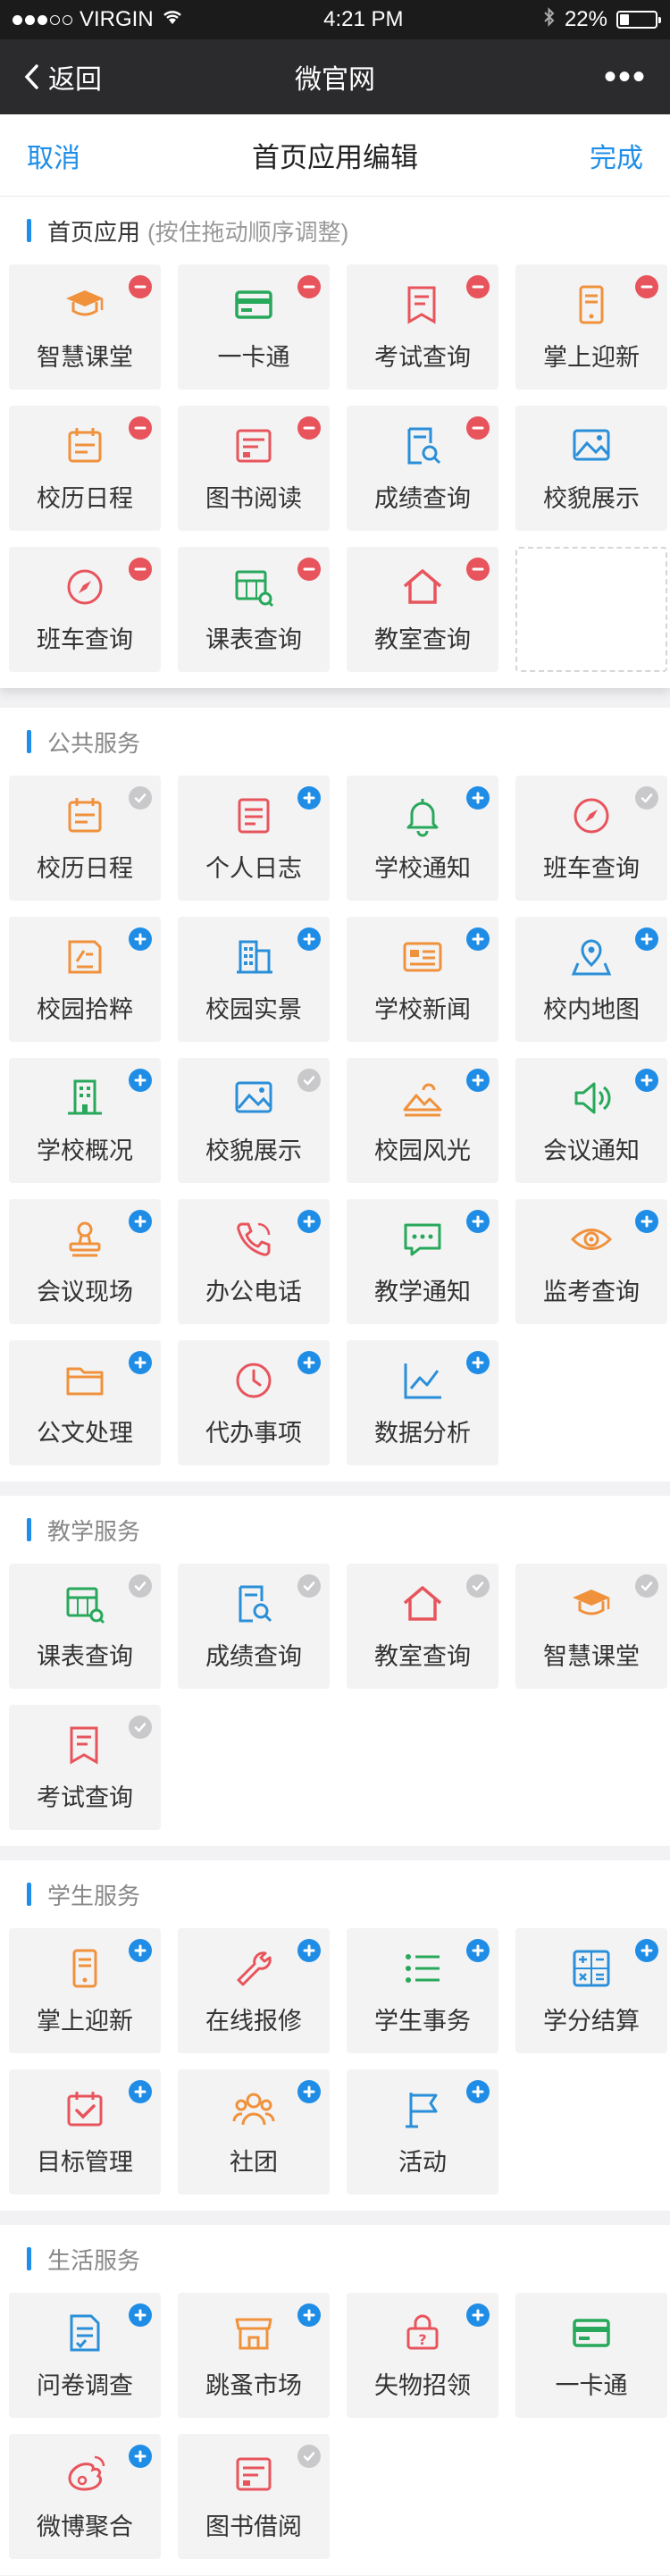 The image size is (670, 2576). I want to click on compass-icon, so click(85, 587).